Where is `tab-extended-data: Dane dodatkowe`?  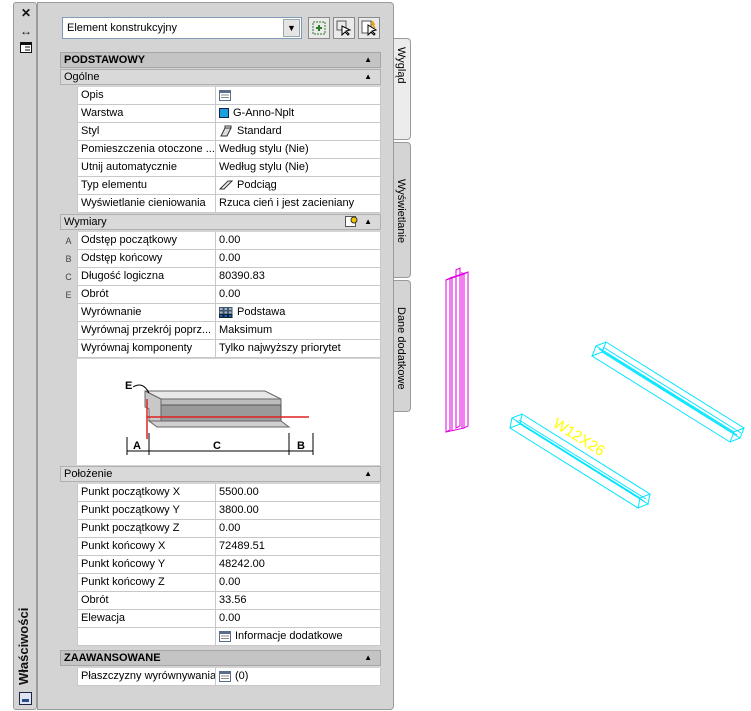
tab-extended-data: Dane dodatkowe is located at coordinates (402, 346).